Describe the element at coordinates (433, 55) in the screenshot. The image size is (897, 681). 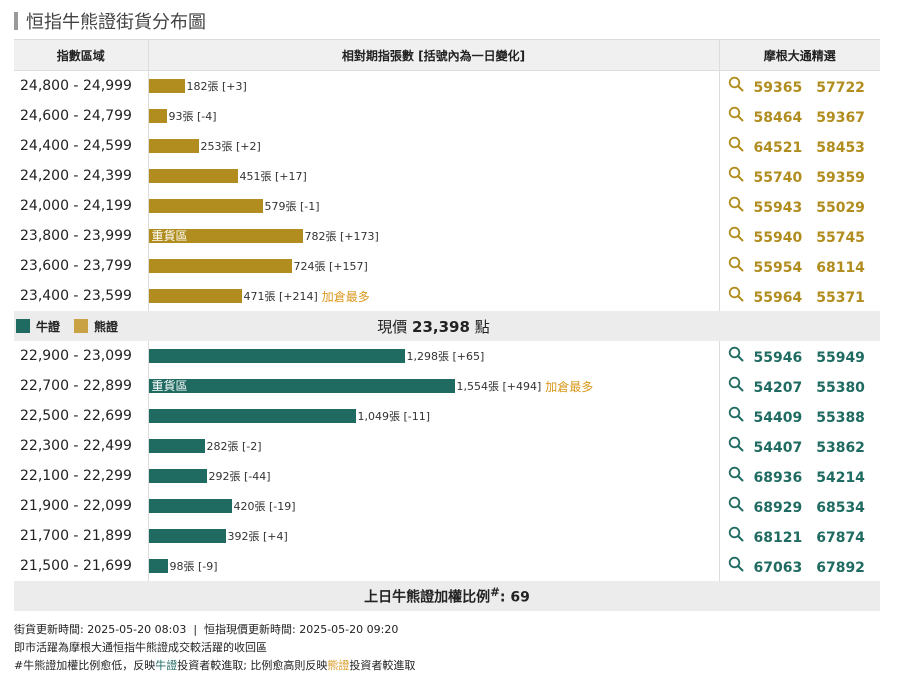
I see `header-contracts: 相對期指張數 [括號內為一日變化]` at that location.